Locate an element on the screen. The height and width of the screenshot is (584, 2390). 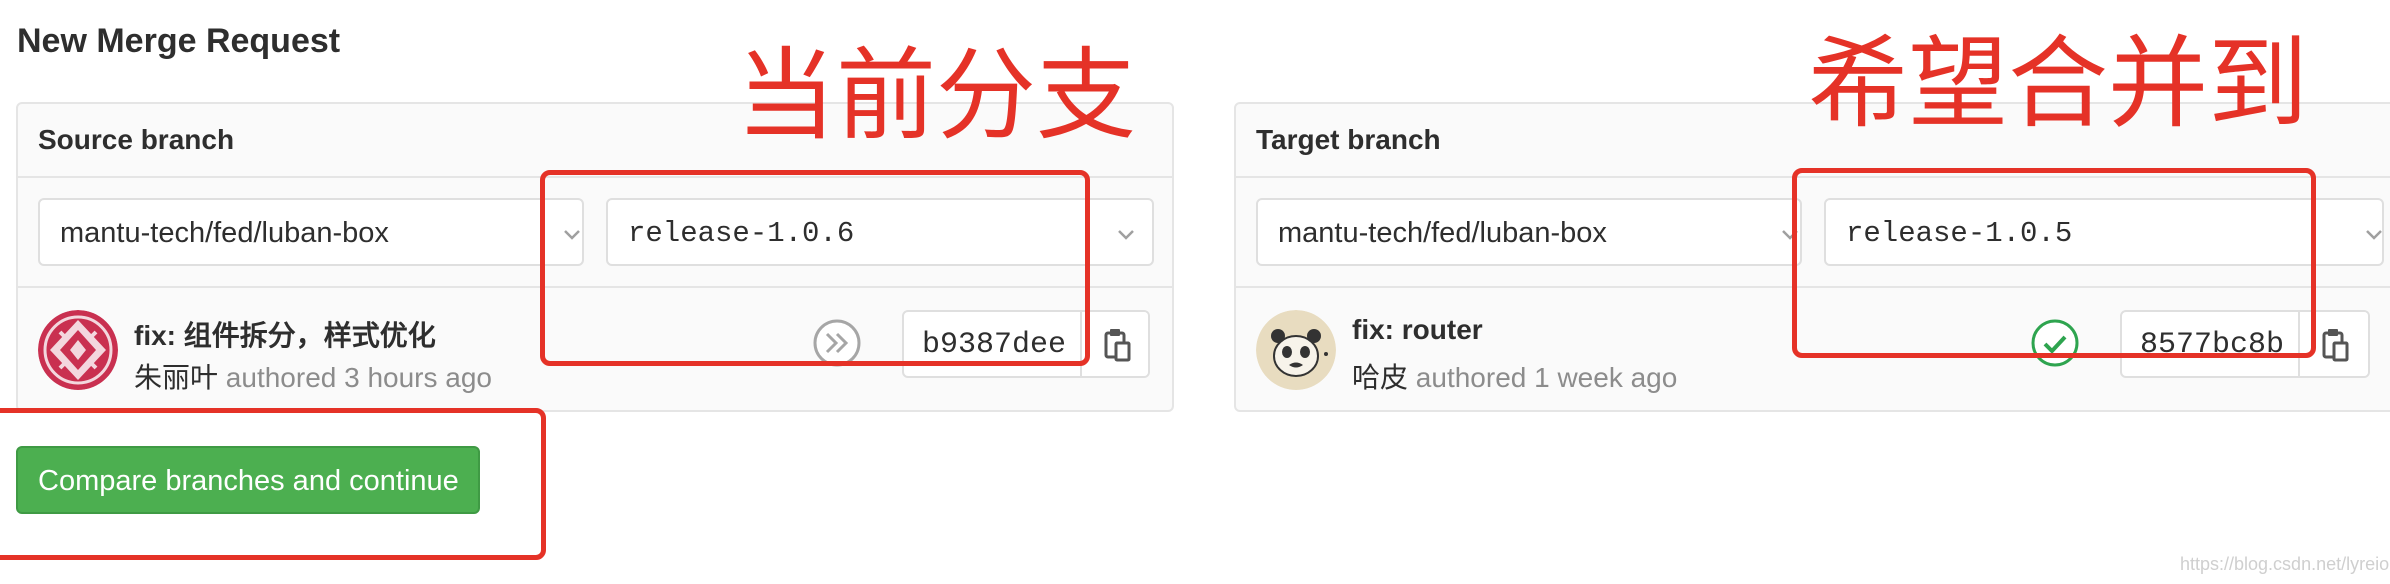
page-title: New Merge Request is located at coordinates (179, 41).